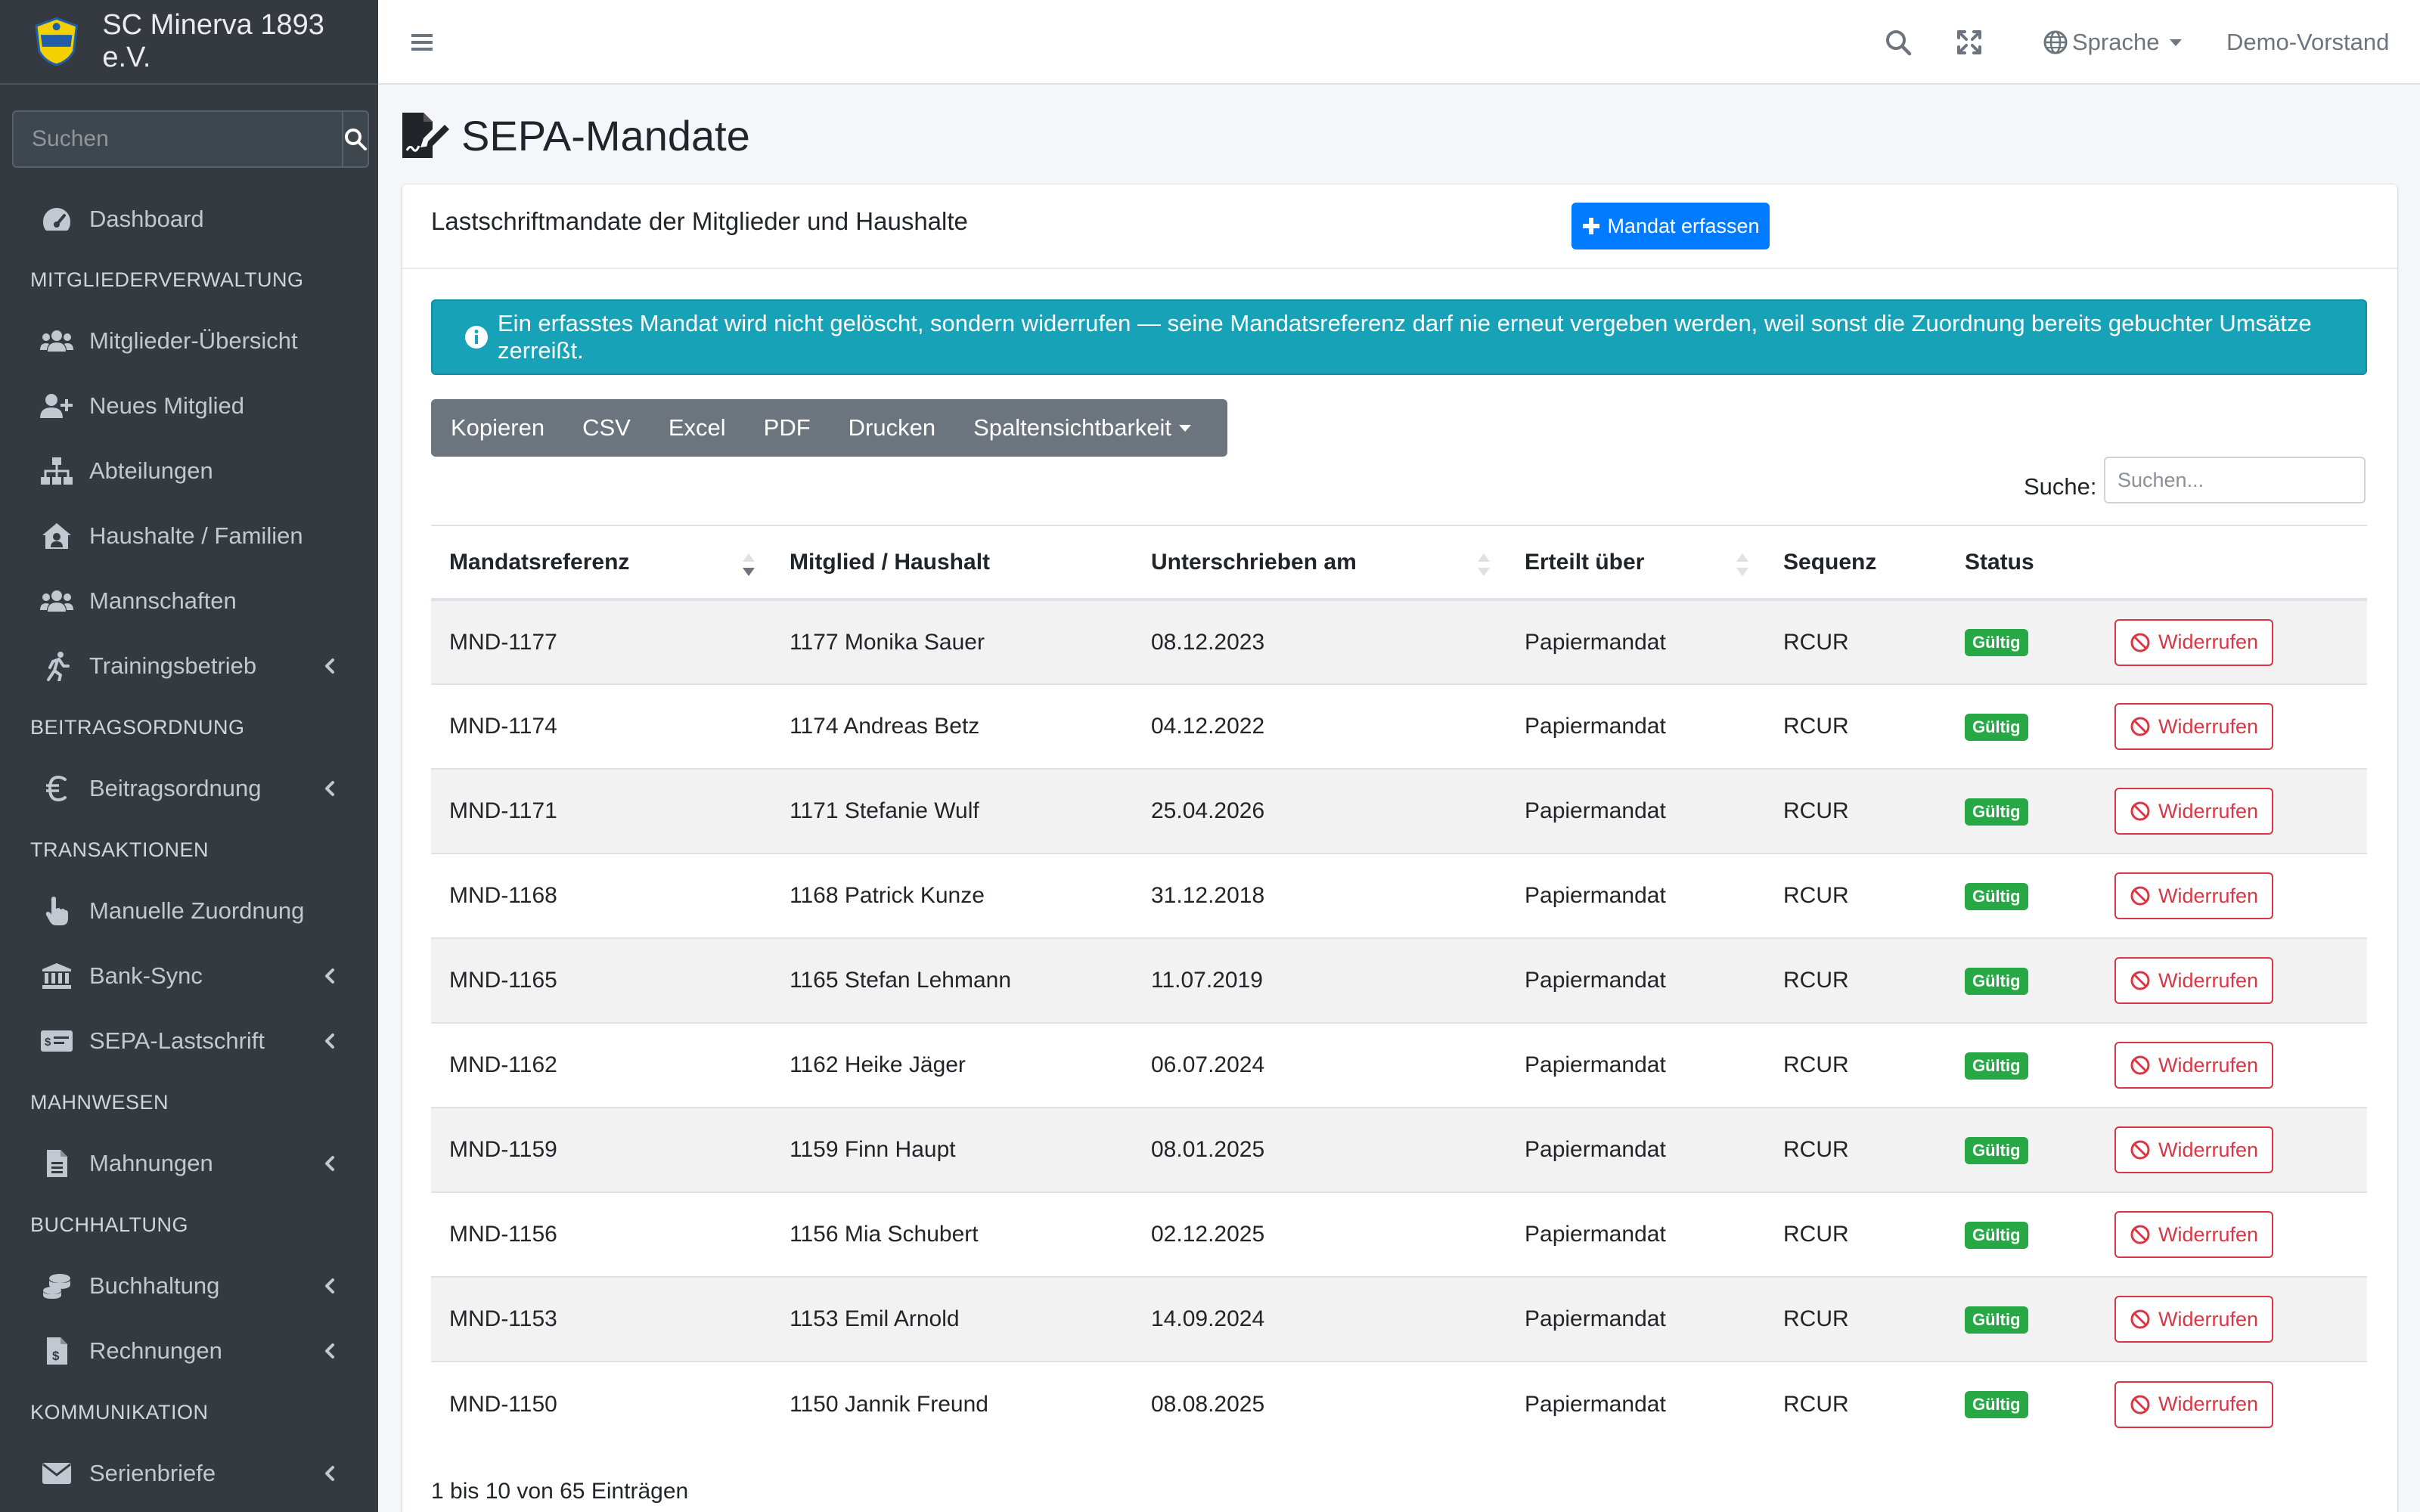 The image size is (2420, 1512). I want to click on sidebar-item-beitragsordnung: Beitragsordnung, so click(189, 788).